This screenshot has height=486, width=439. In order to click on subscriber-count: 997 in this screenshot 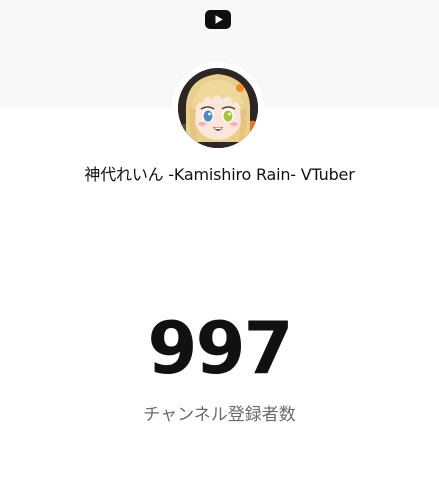, I will do `click(220, 348)`.